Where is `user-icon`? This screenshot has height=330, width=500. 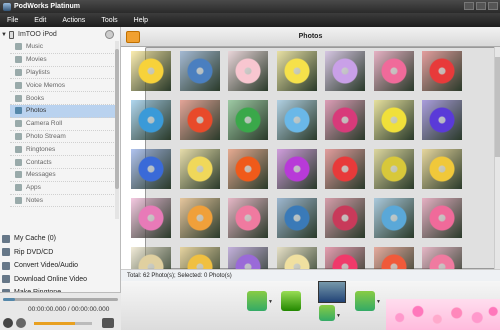
user-icon is located at coordinates (109, 34).